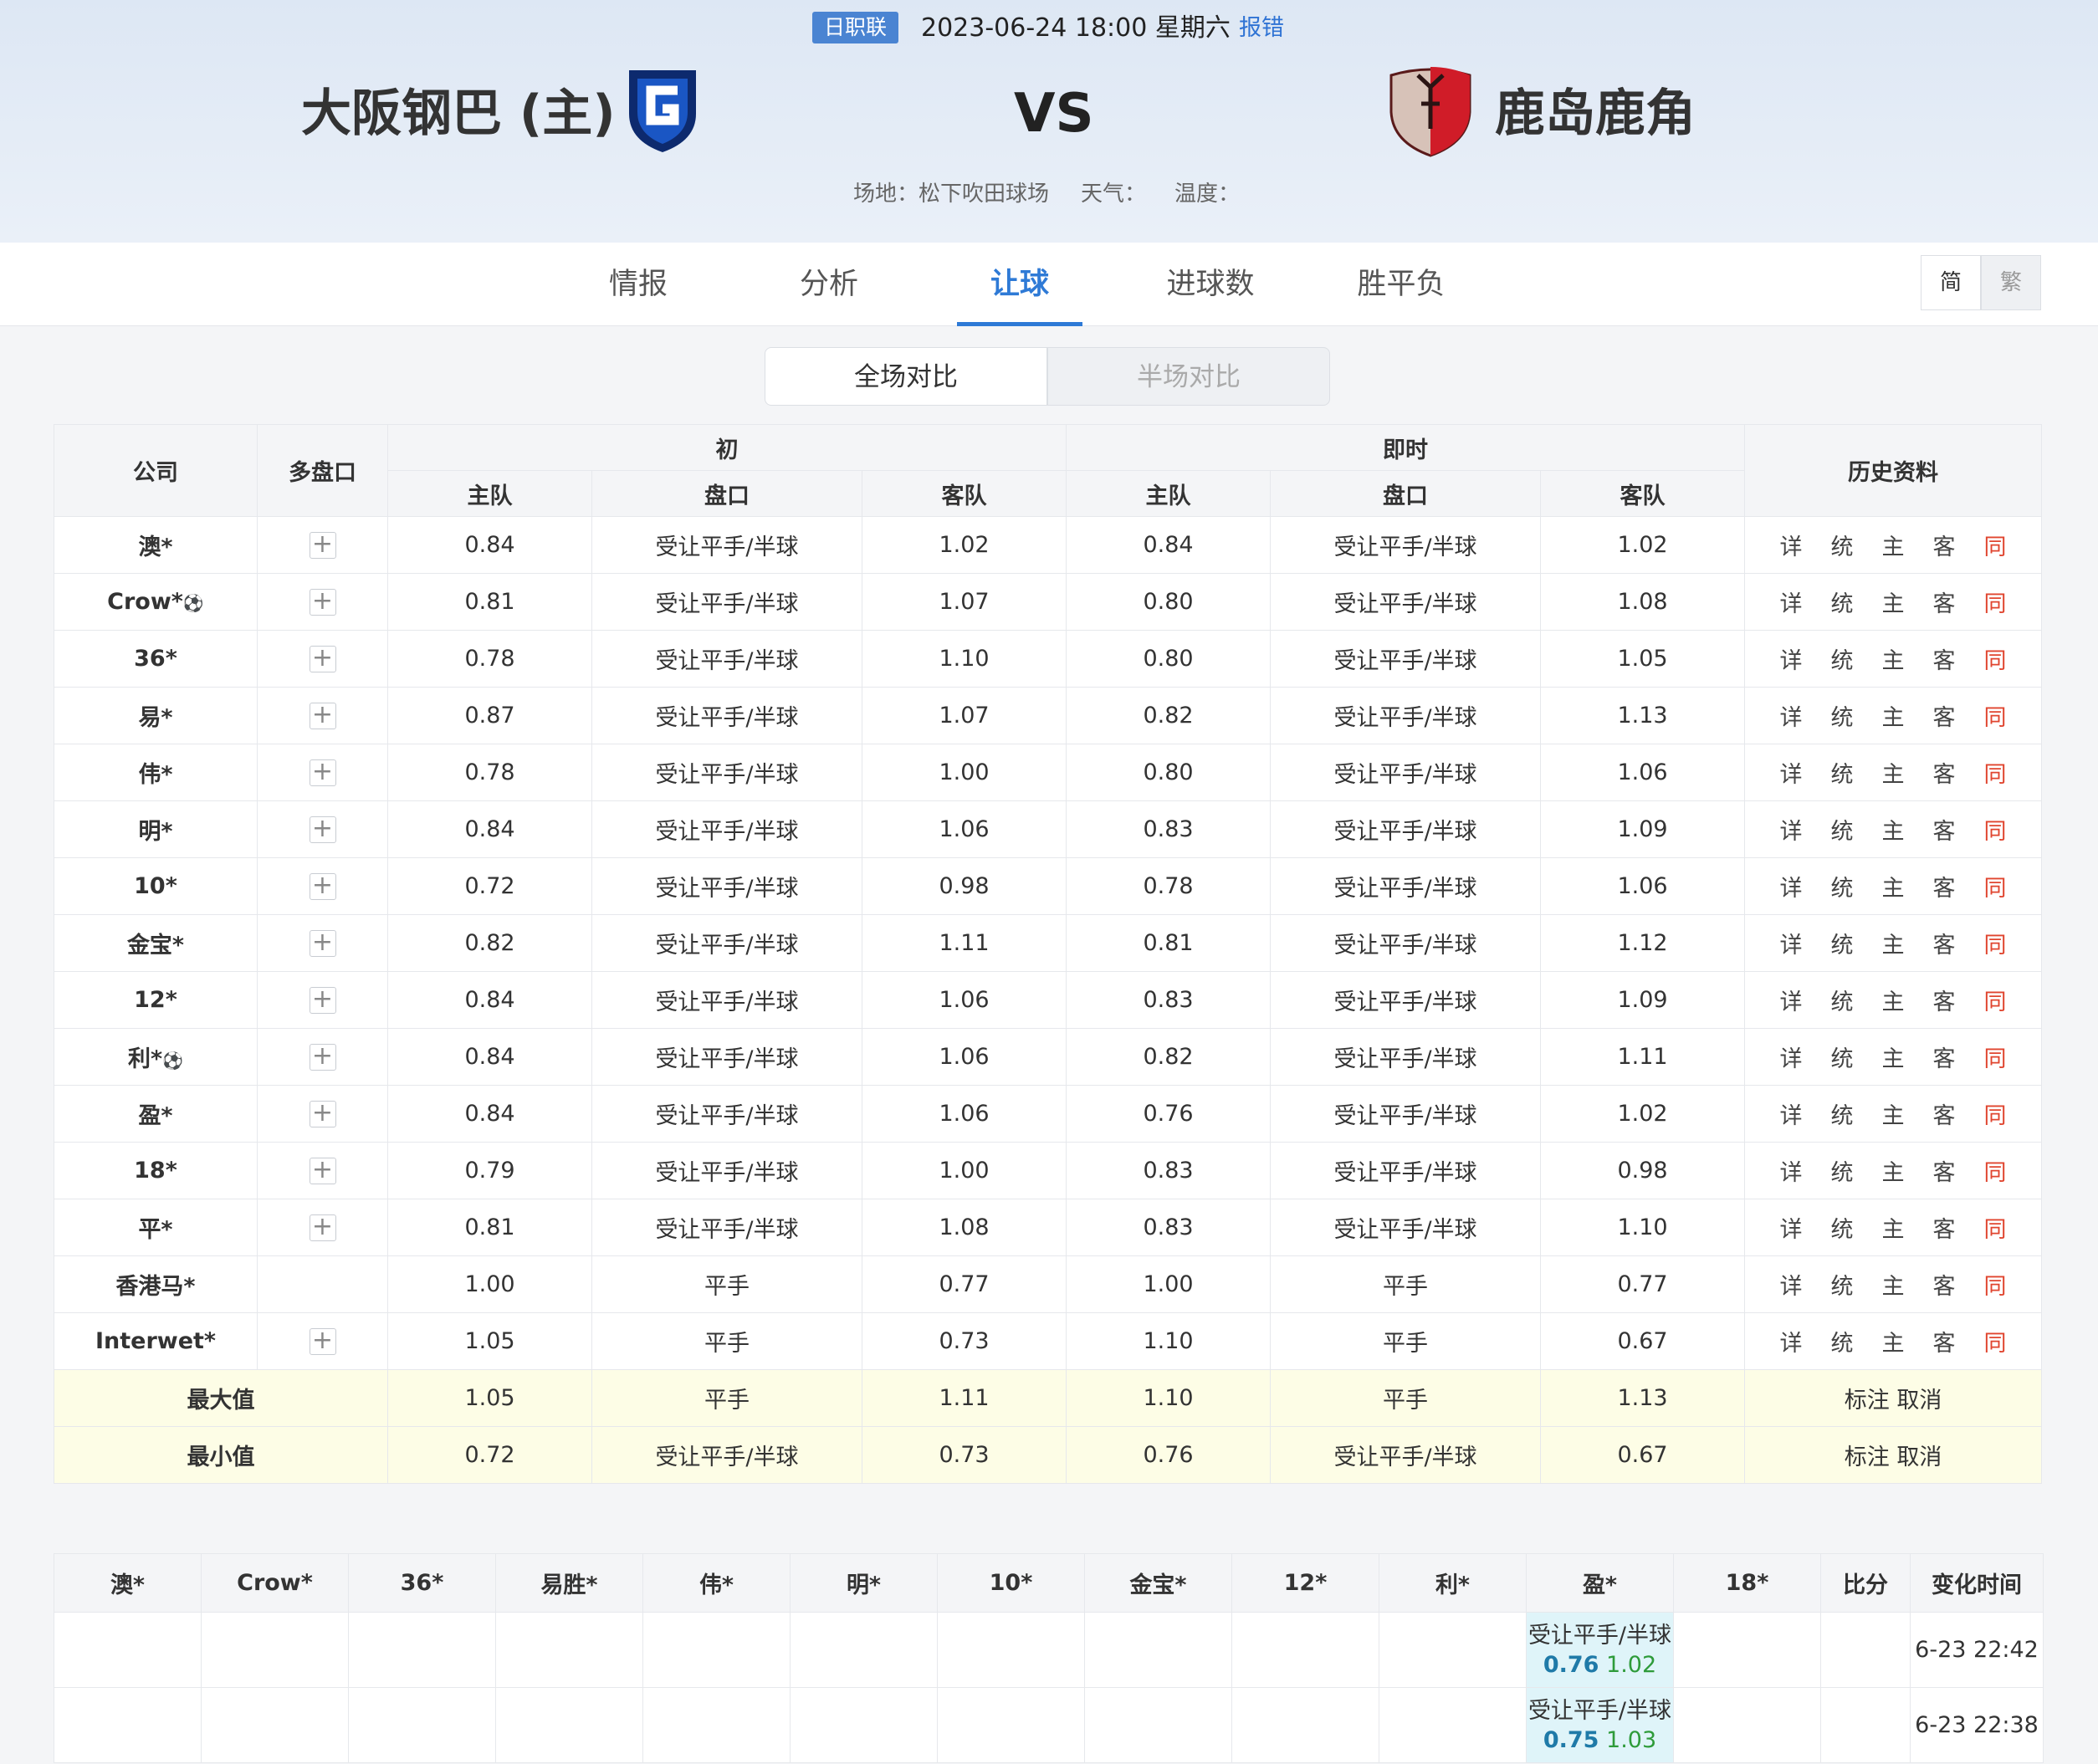  I want to click on company-name: 10*, so click(156, 886).